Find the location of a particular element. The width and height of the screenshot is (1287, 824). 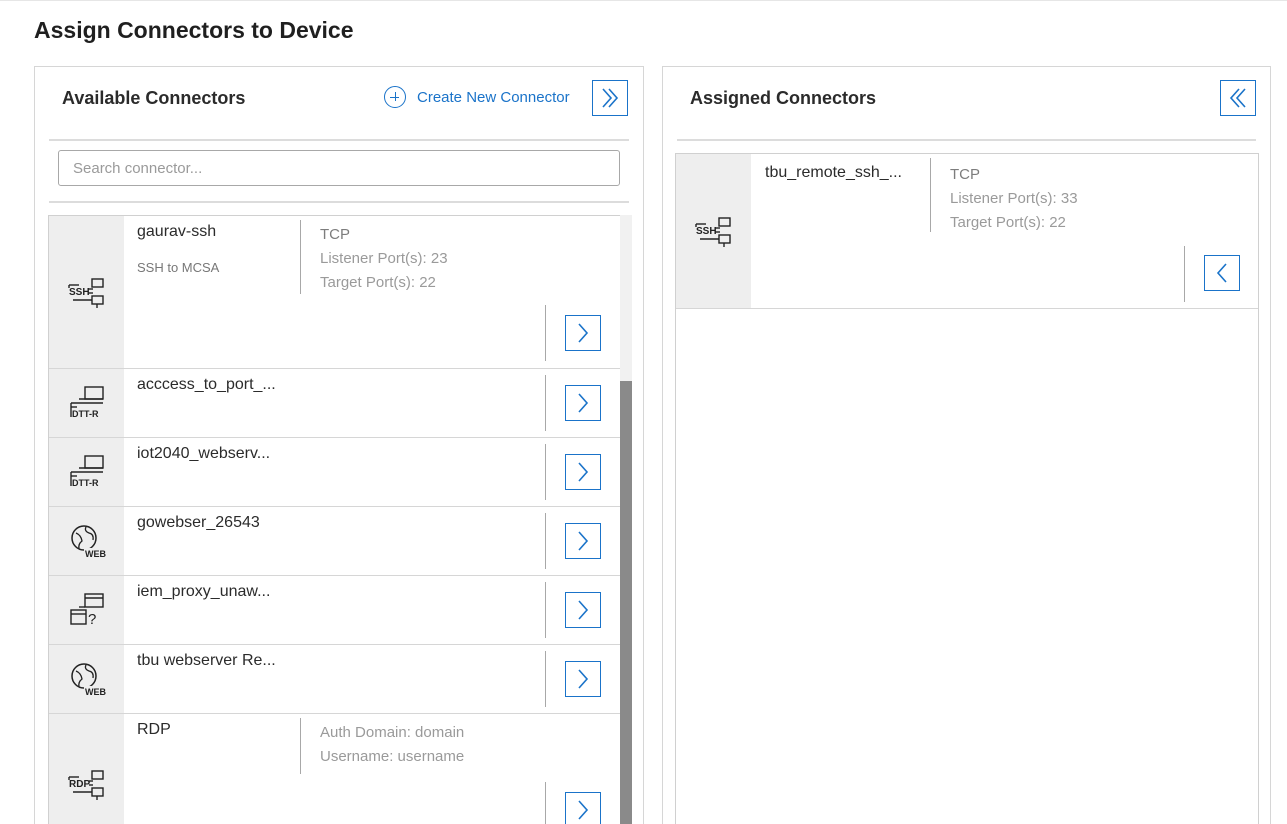

listener-ports: Listener Port(s): 23 is located at coordinates (384, 258).